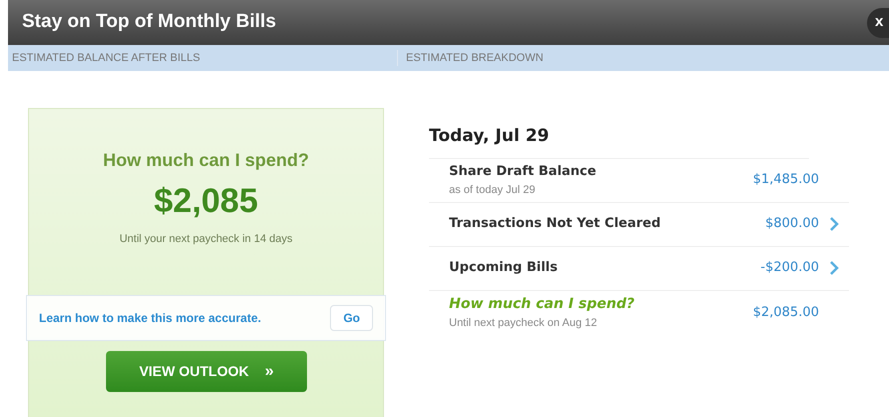 The width and height of the screenshot is (889, 417). What do you see at coordinates (206, 239) in the screenshot?
I see `summary-note: Until your next paycheck in 14 days` at bounding box center [206, 239].